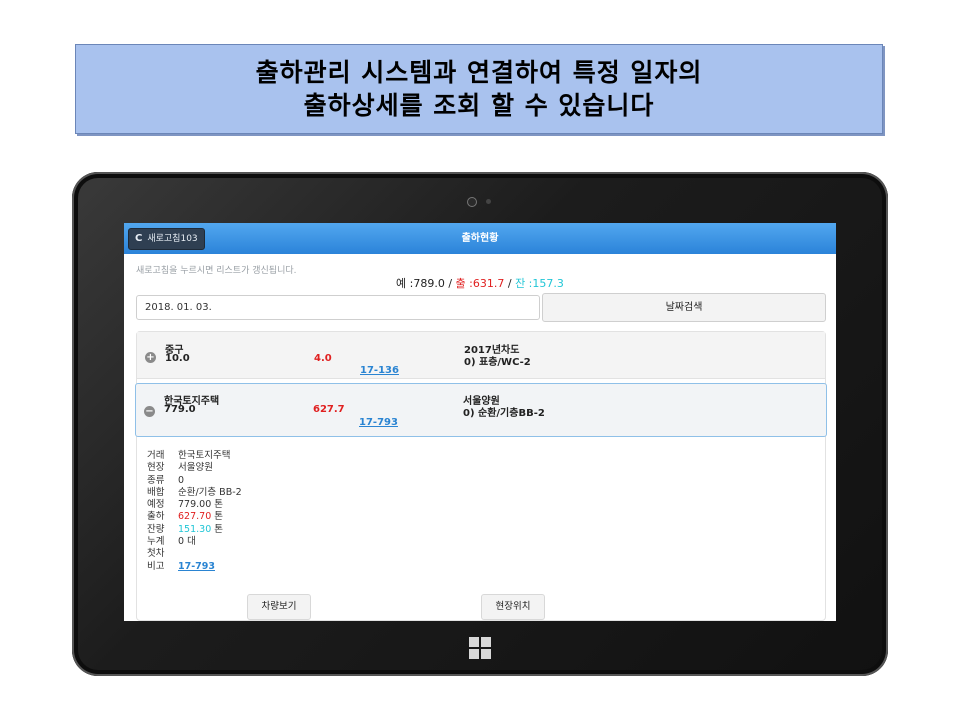  What do you see at coordinates (150, 357) in the screenshot?
I see `expand-plus-icon: +` at bounding box center [150, 357].